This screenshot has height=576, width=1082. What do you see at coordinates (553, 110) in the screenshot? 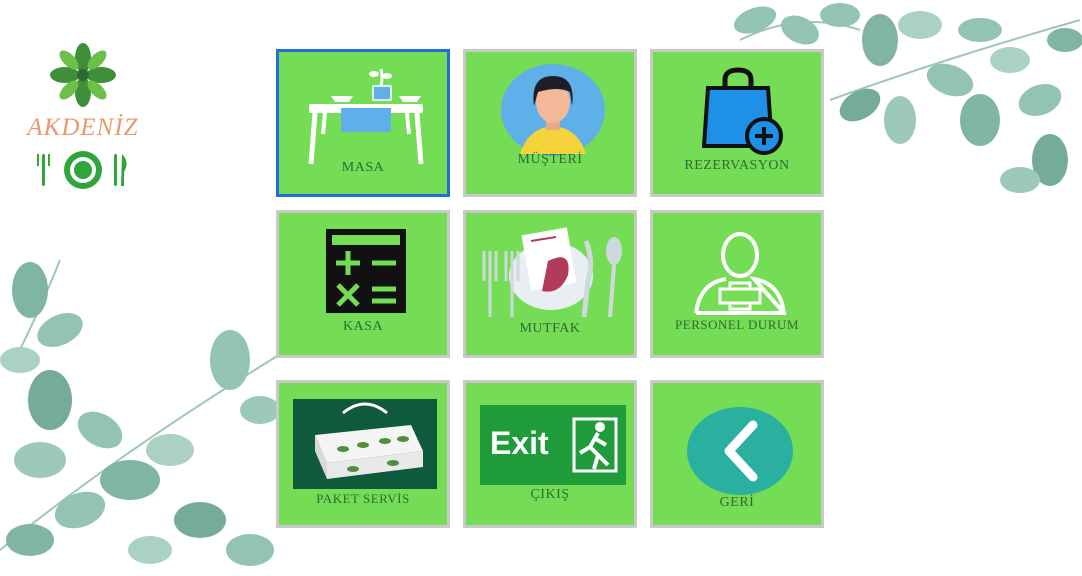
I see `customer-avatar-icon` at bounding box center [553, 110].